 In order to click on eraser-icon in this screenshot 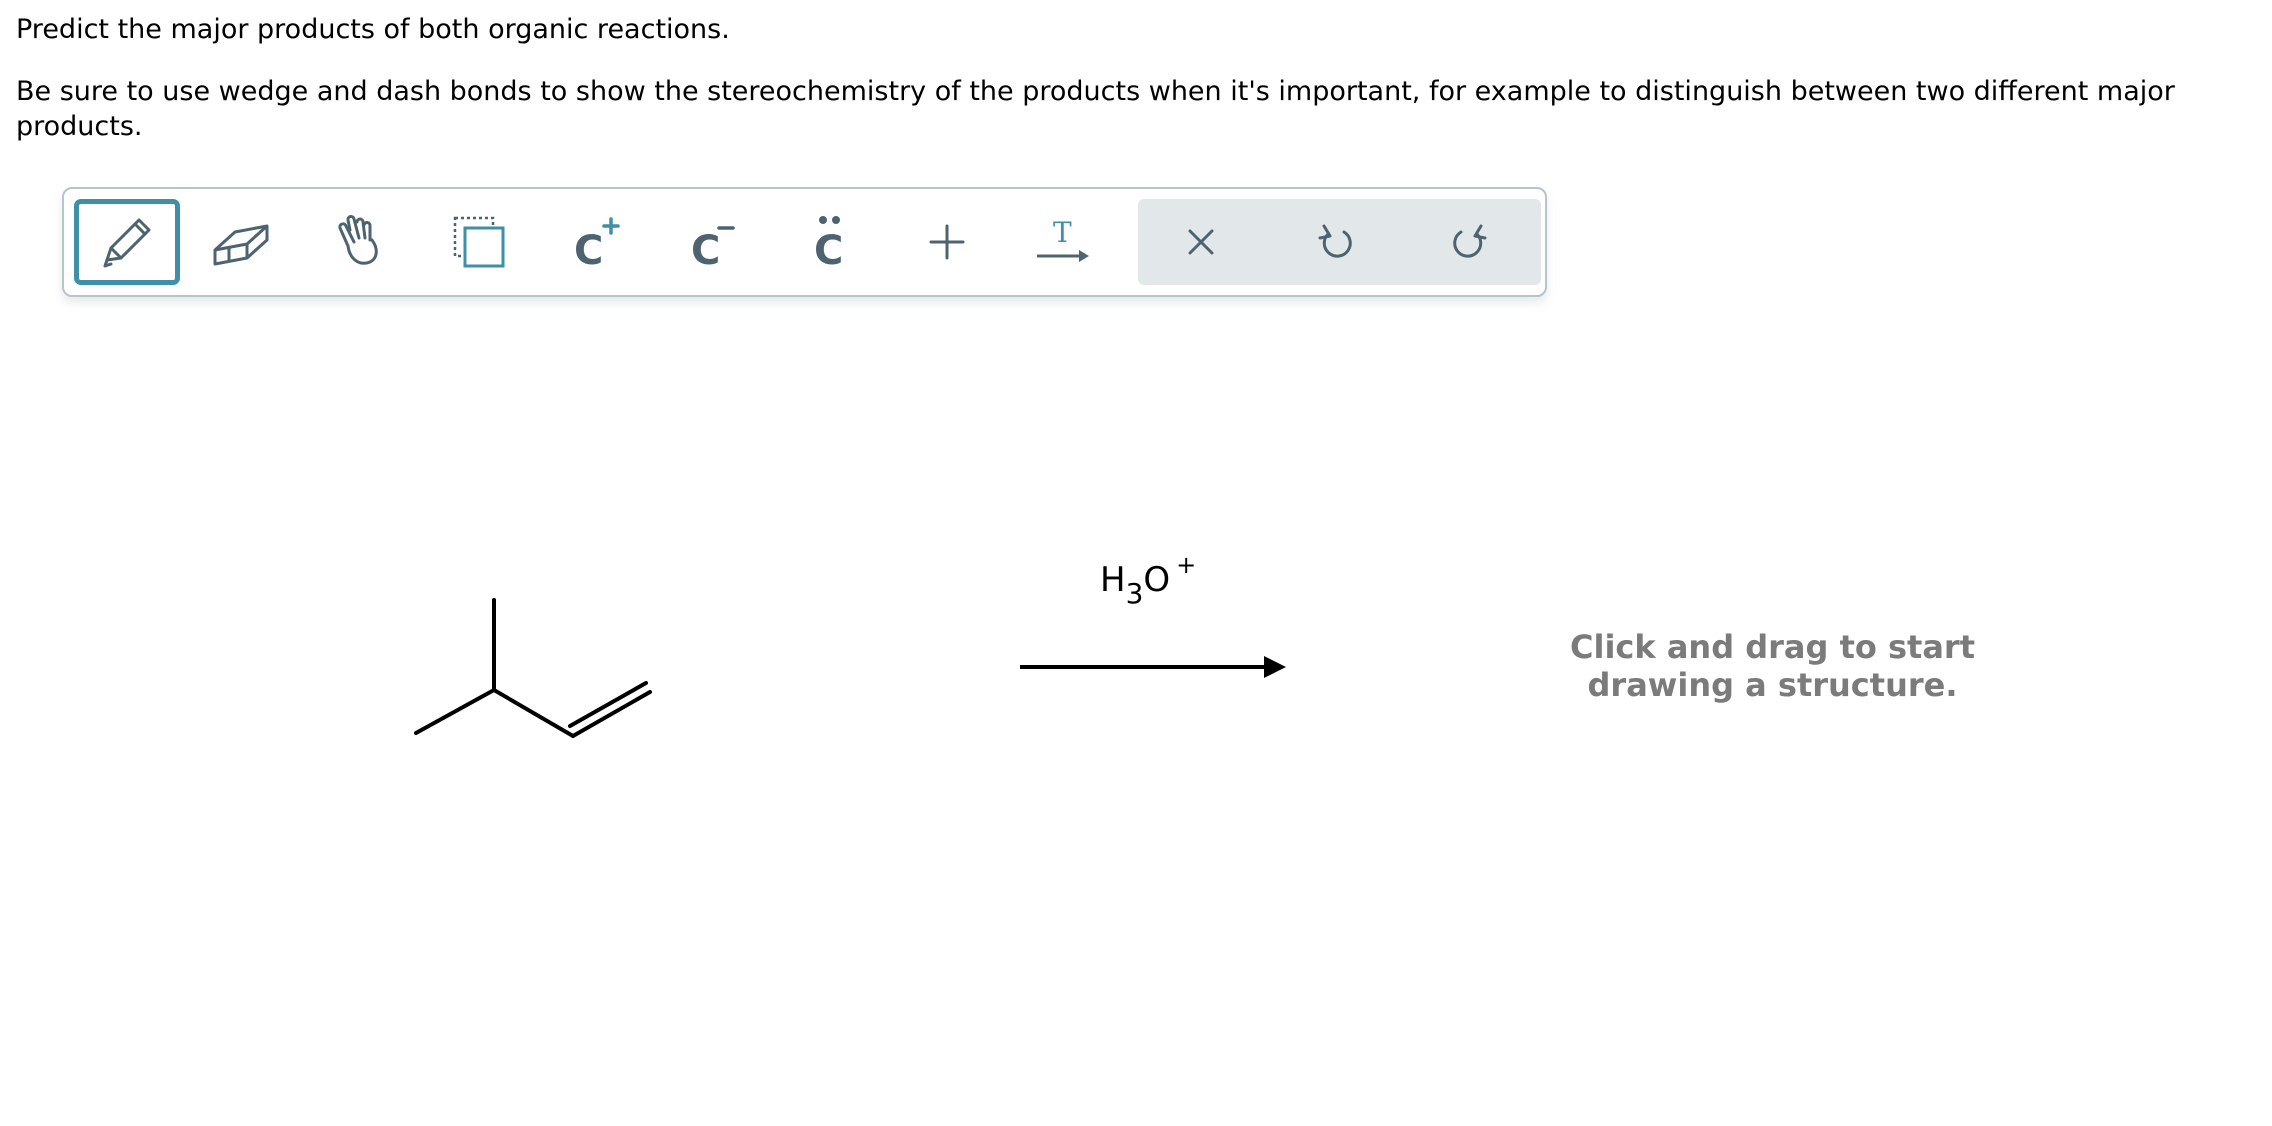, I will do `click(241, 245)`.